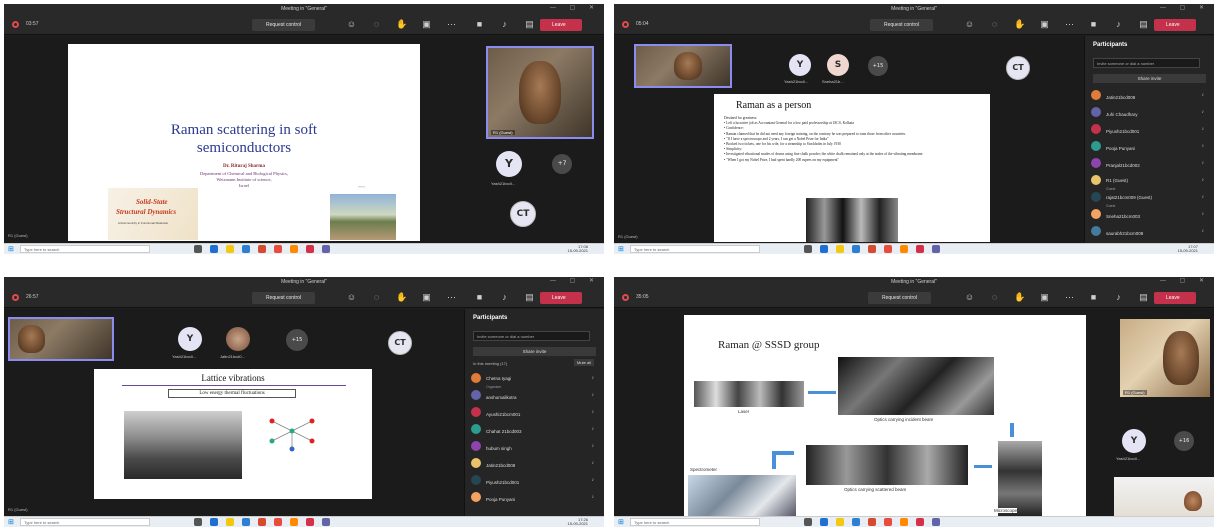  Describe the element at coordinates (936, 249) in the screenshot. I see `teams-icon` at that location.